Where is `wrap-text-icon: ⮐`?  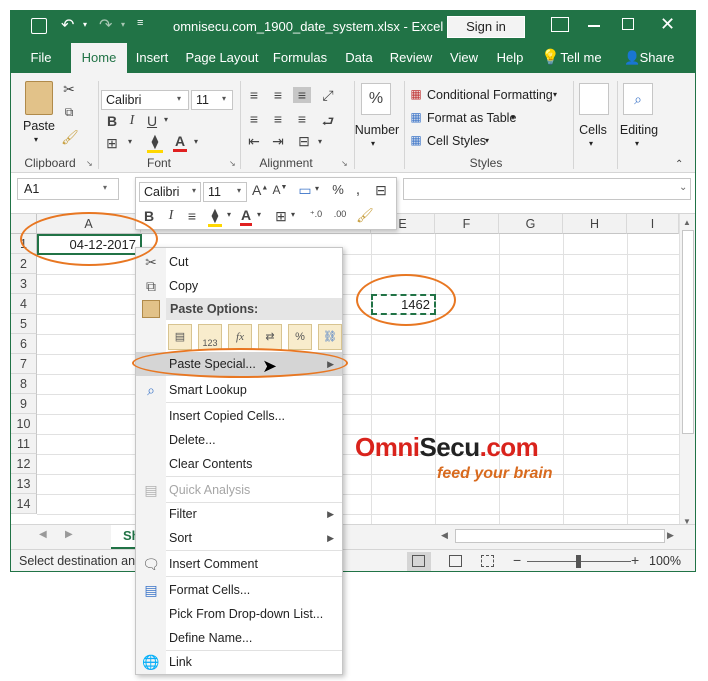
wrap-text-icon: ⮐ is located at coordinates (328, 123).